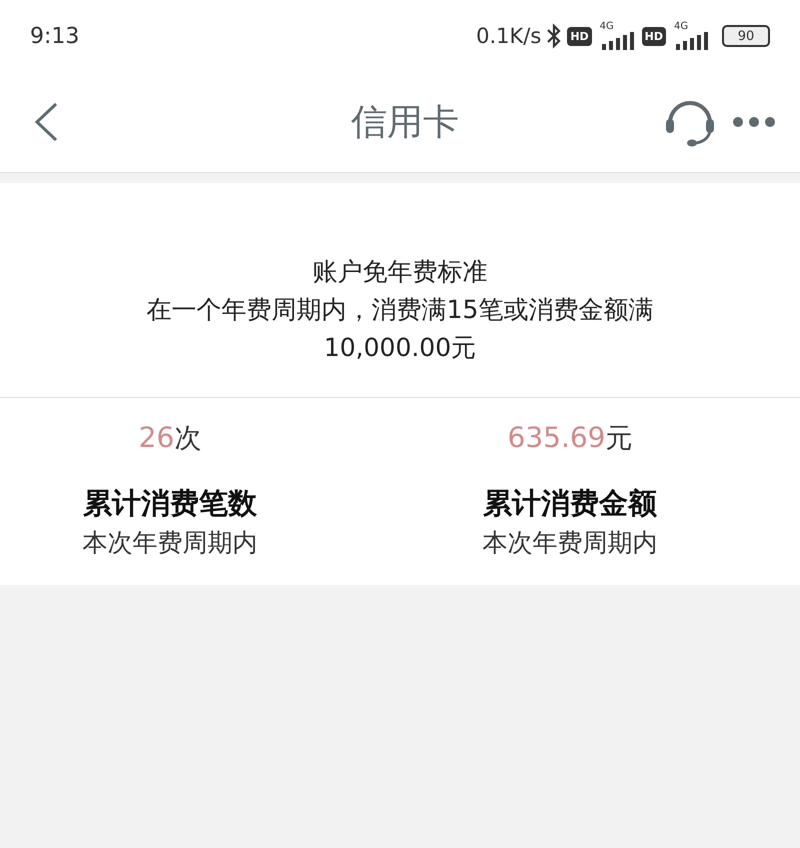  I want to click on stat-value: 635.69, so click(557, 437).